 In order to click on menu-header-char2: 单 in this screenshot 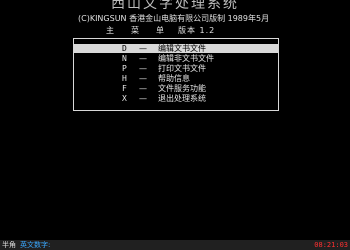, I will do `click(160, 30)`.